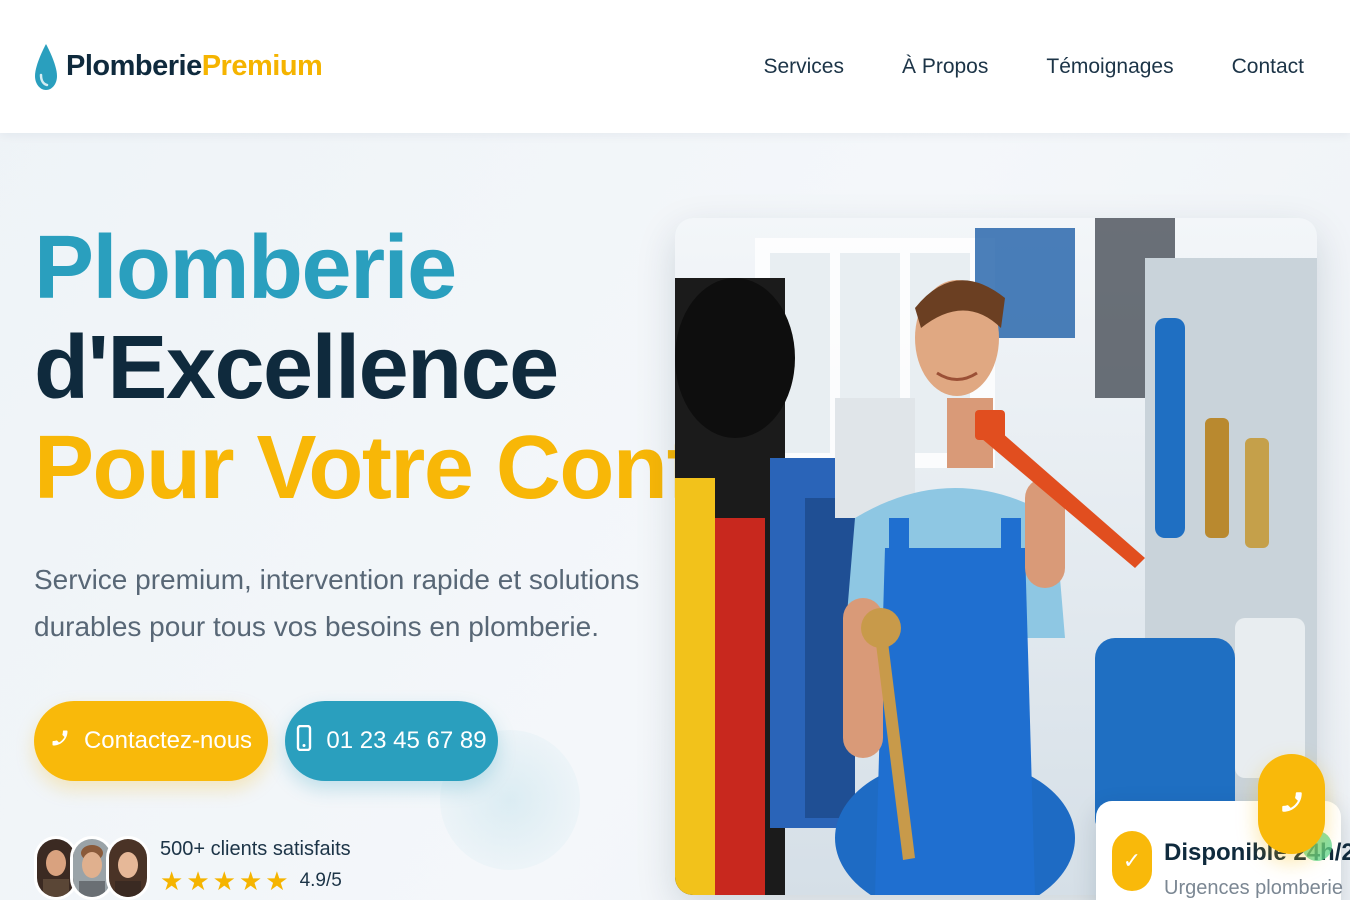  What do you see at coordinates (1253, 888) in the screenshot?
I see `availability-subtitle: Urgences plomberie` at bounding box center [1253, 888].